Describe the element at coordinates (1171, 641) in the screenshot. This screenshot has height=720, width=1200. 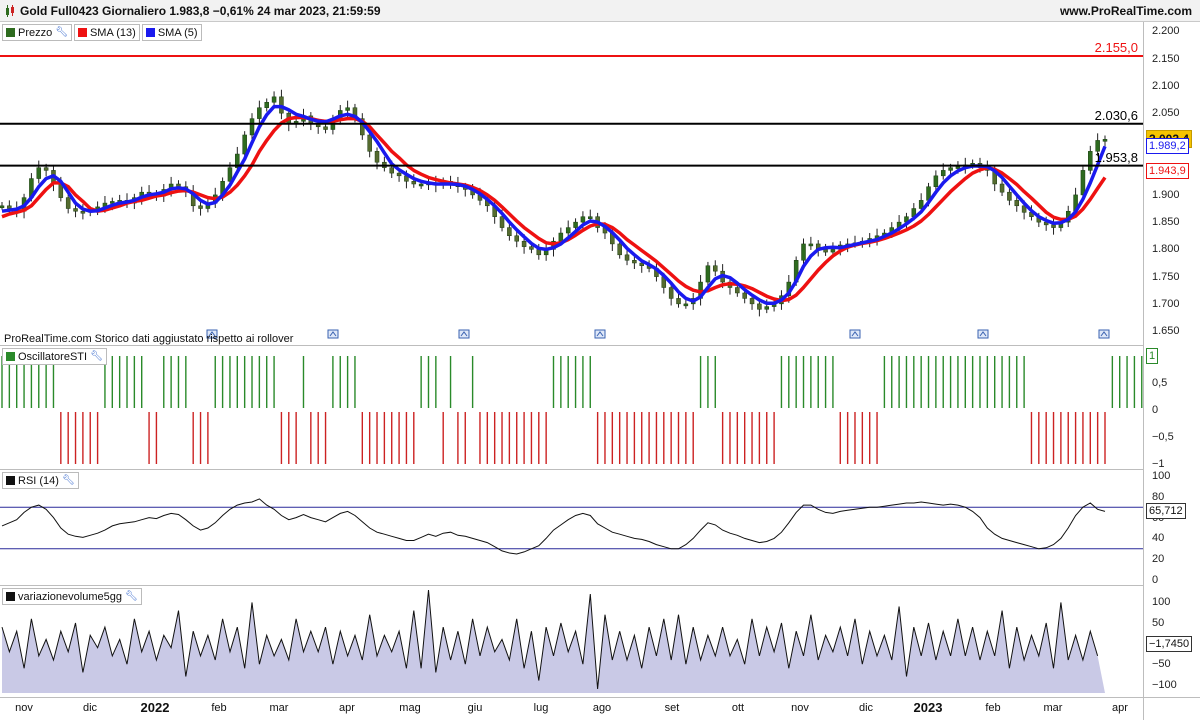
I see `volume-y-axis: 100500−50−100−1,7450` at that location.